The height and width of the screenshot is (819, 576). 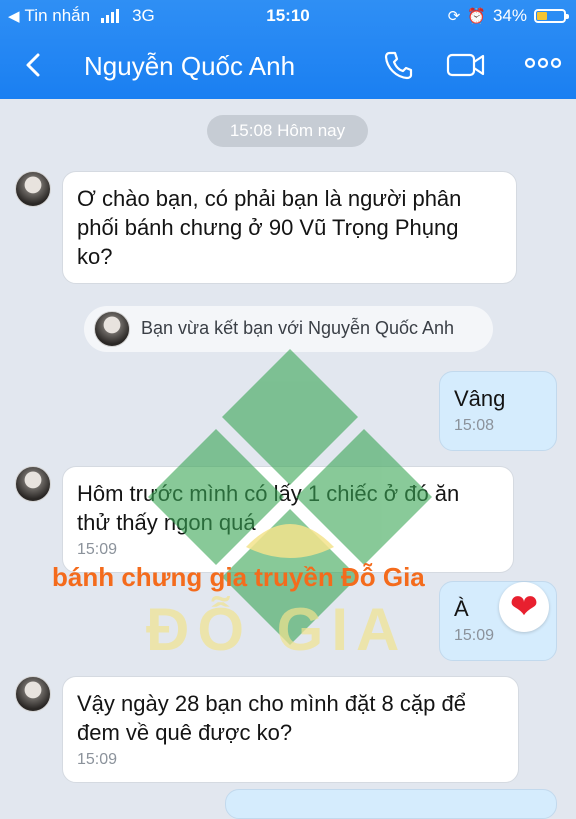 I want to click on friend-added-note: Bạn vừa kết bạn với Nguyễn Quốc Anh, so click(x=288, y=329).